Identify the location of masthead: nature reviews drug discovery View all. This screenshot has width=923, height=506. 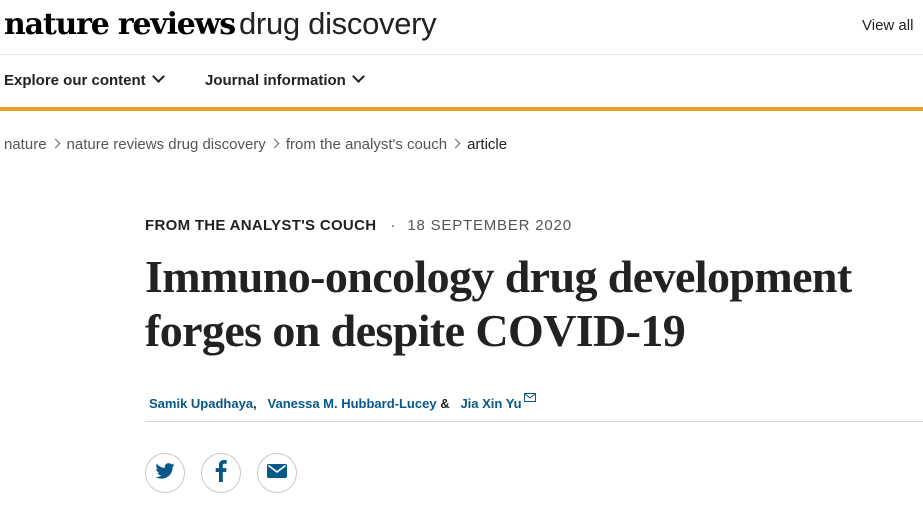
(461, 27).